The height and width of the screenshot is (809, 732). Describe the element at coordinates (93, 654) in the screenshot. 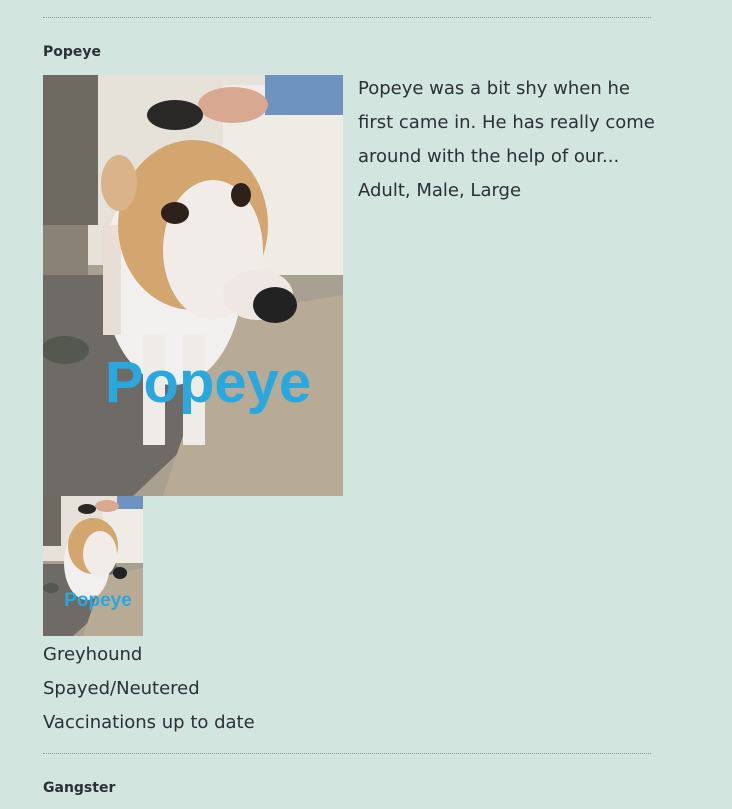

I see `pet-breed: Greyhound` at that location.